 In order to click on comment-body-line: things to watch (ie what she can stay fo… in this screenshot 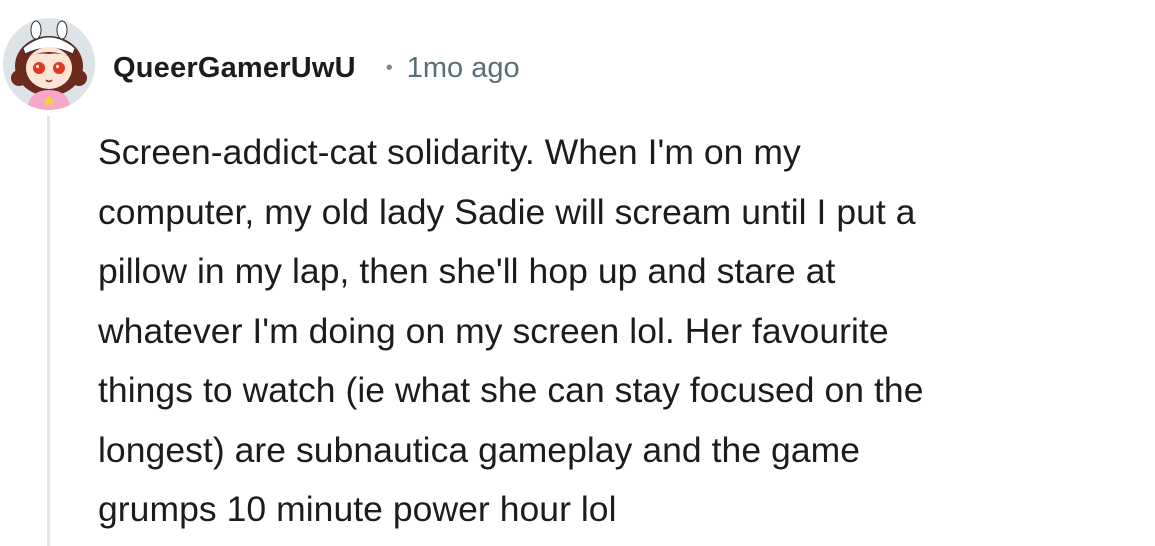, I will do `click(511, 390)`.